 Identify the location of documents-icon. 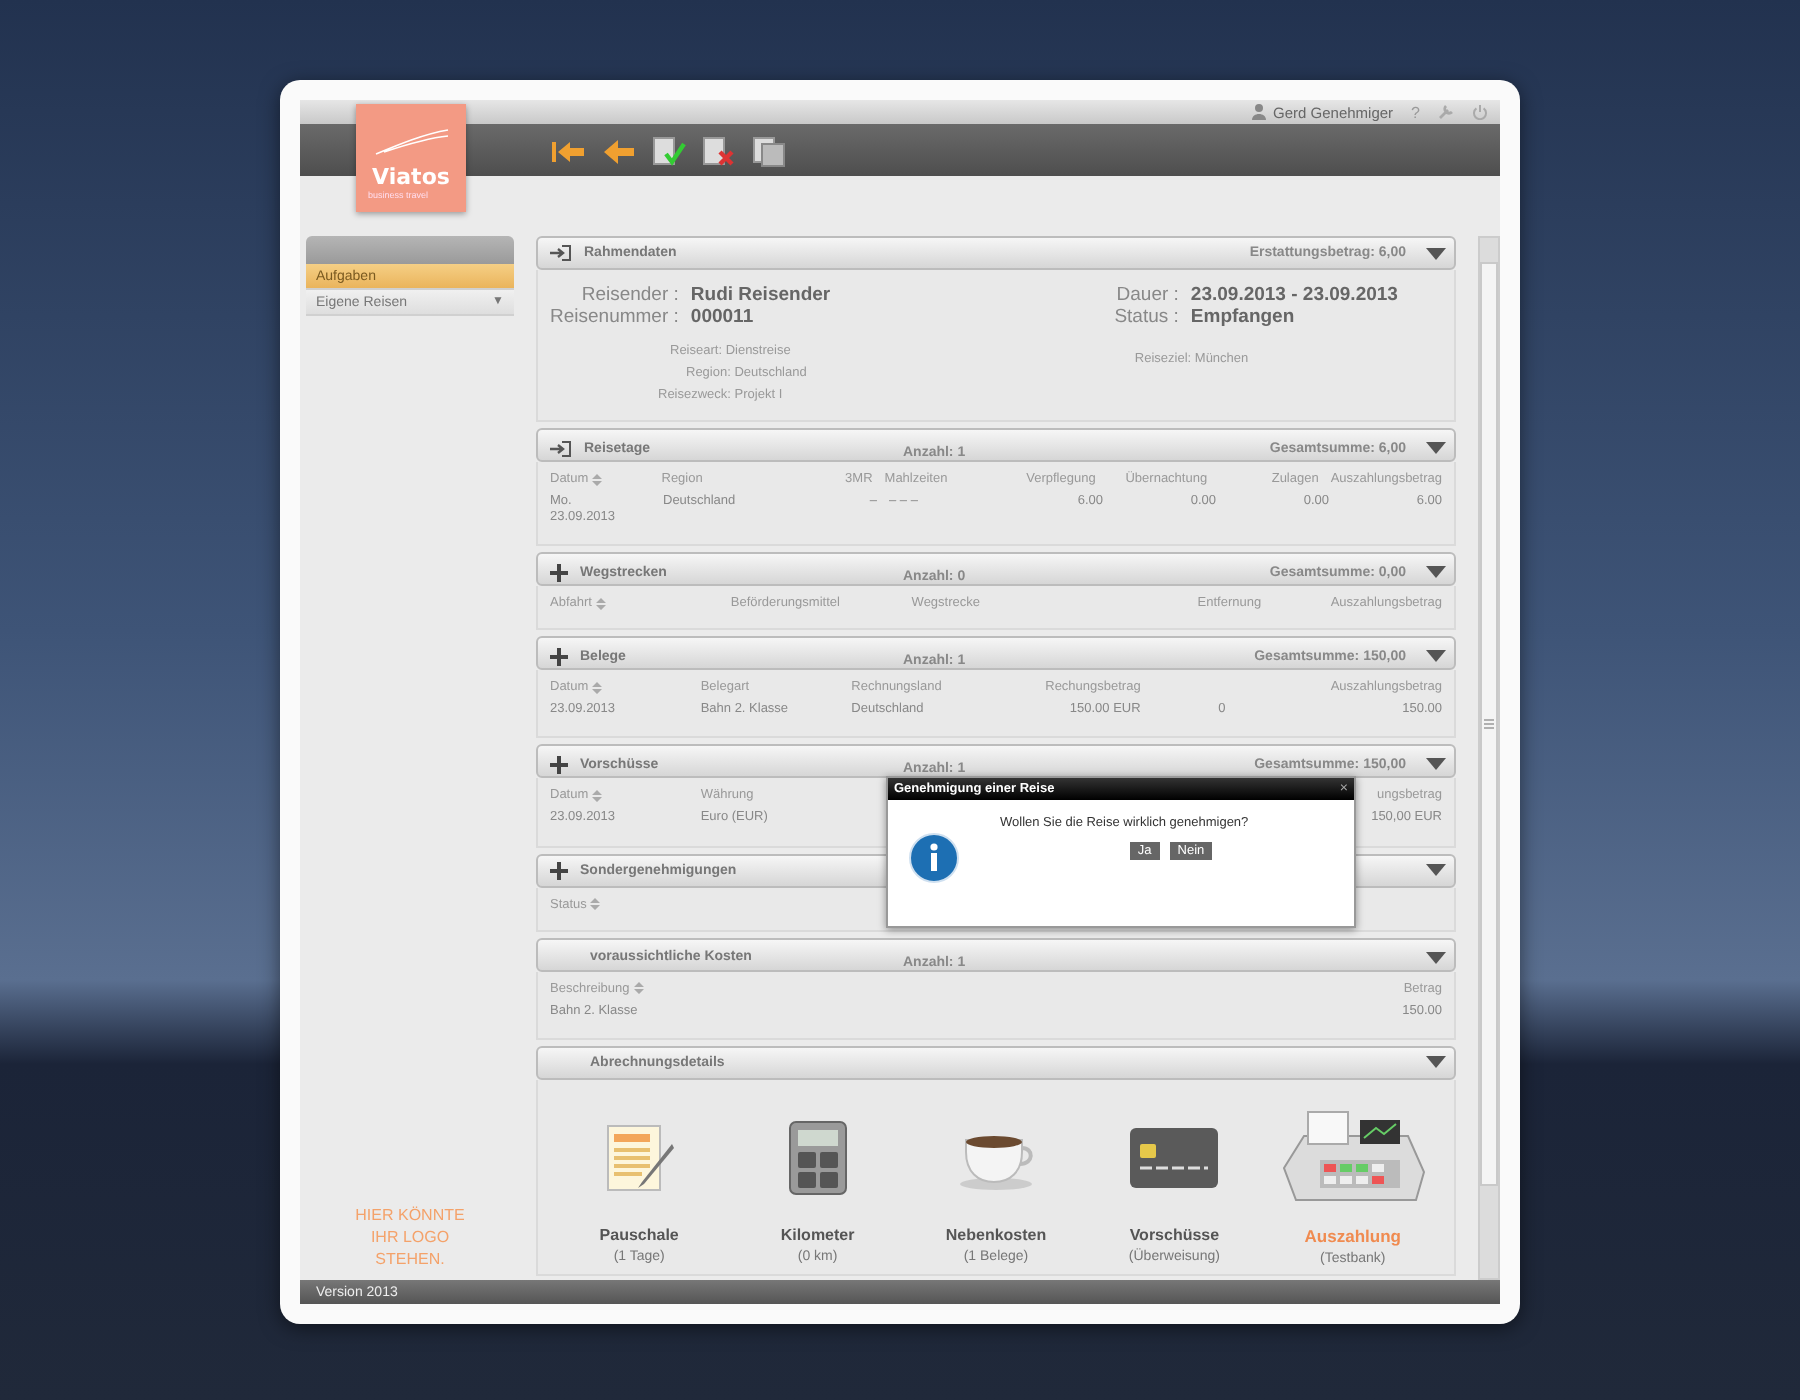
(768, 150).